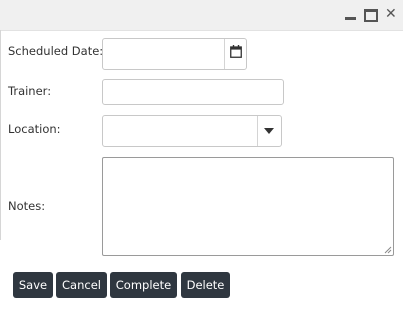 The image size is (403, 313). Describe the element at coordinates (388, 250) in the screenshot. I see `resize-handle-icon` at that location.